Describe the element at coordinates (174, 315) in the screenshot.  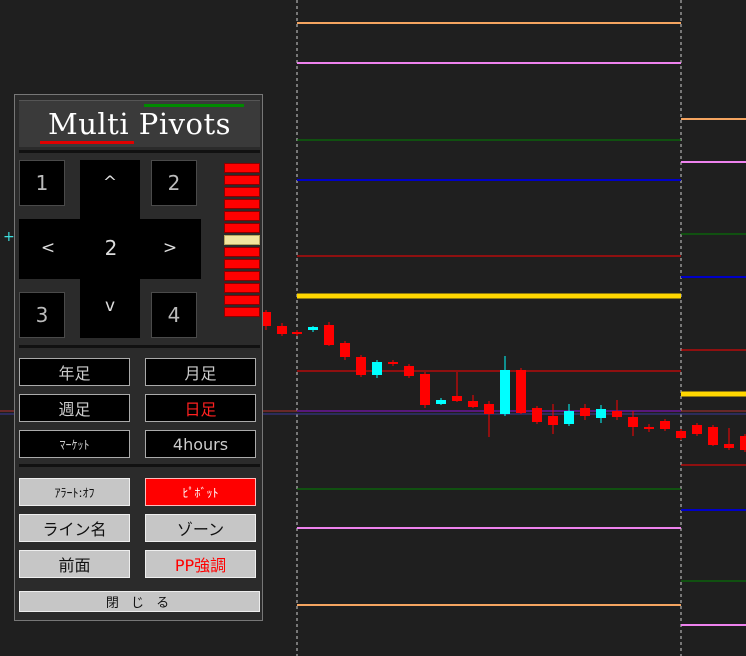
I see `level-4-button: 4` at that location.